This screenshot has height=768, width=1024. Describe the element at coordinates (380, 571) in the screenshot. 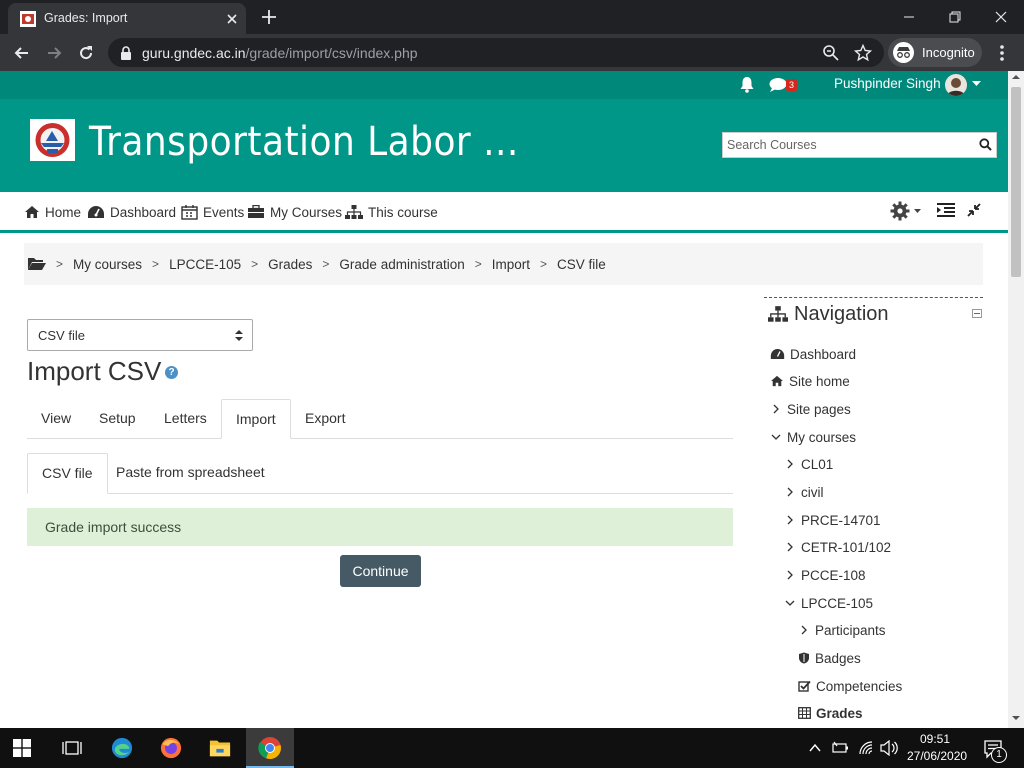

I see `continue-button: Continue` at that location.